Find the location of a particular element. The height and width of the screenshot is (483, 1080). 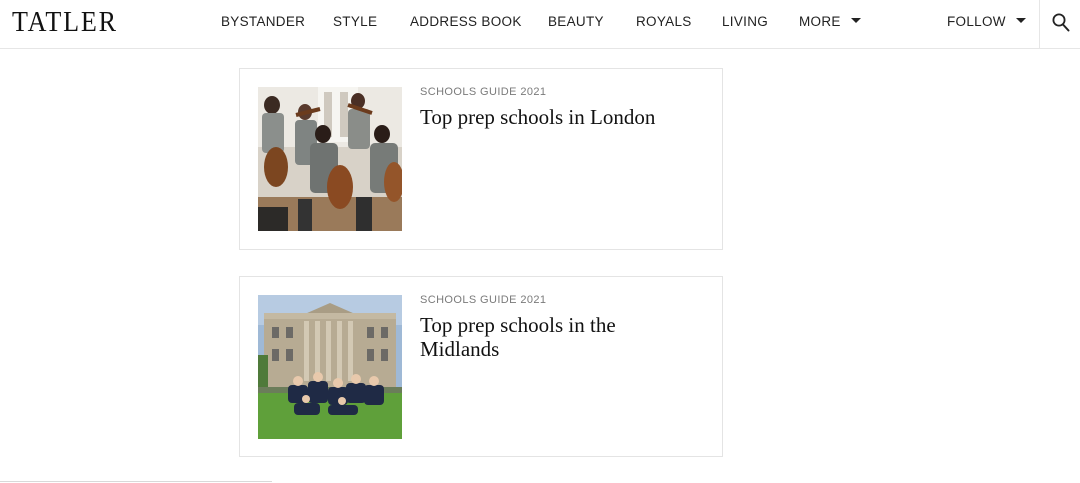

search-button is located at coordinates (1059, 24).